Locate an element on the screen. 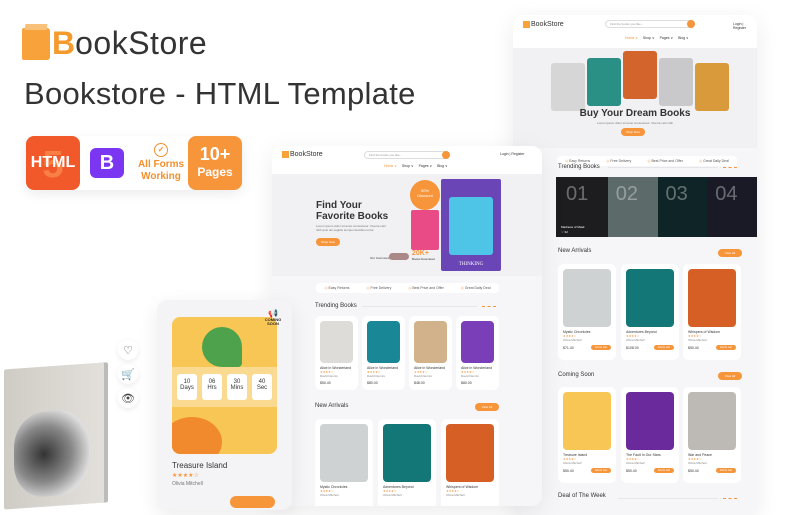 Image resolution: width=800 pixels, height=515 pixels. hero-book-small is located at coordinates (425, 230).